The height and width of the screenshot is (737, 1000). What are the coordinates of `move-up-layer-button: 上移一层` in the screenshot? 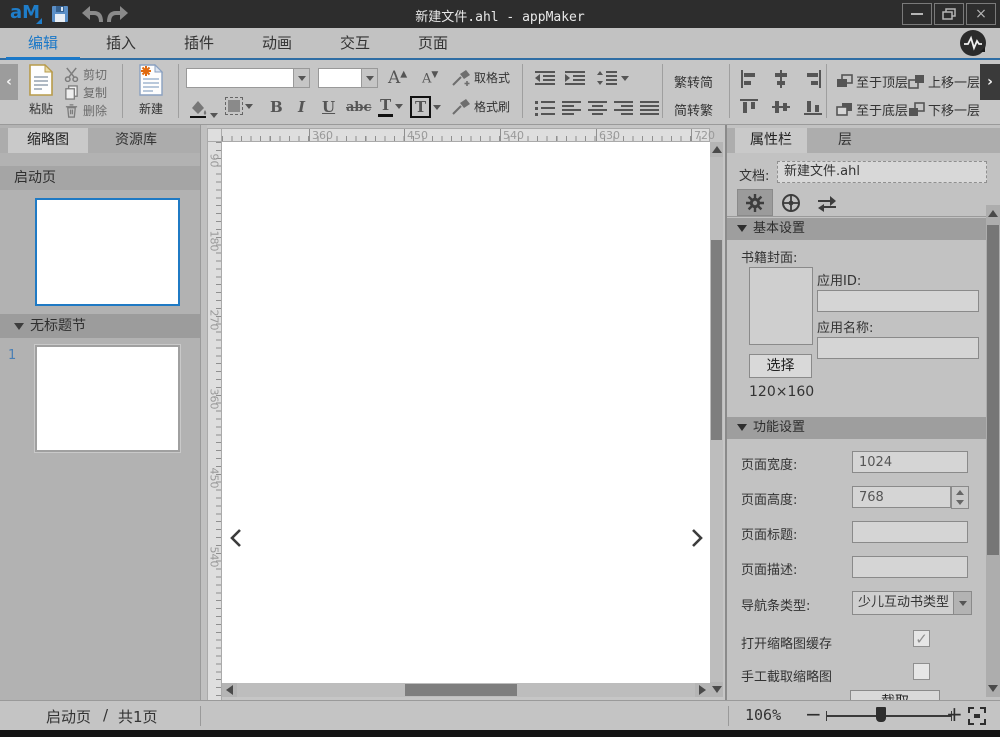 It's located at (944, 81).